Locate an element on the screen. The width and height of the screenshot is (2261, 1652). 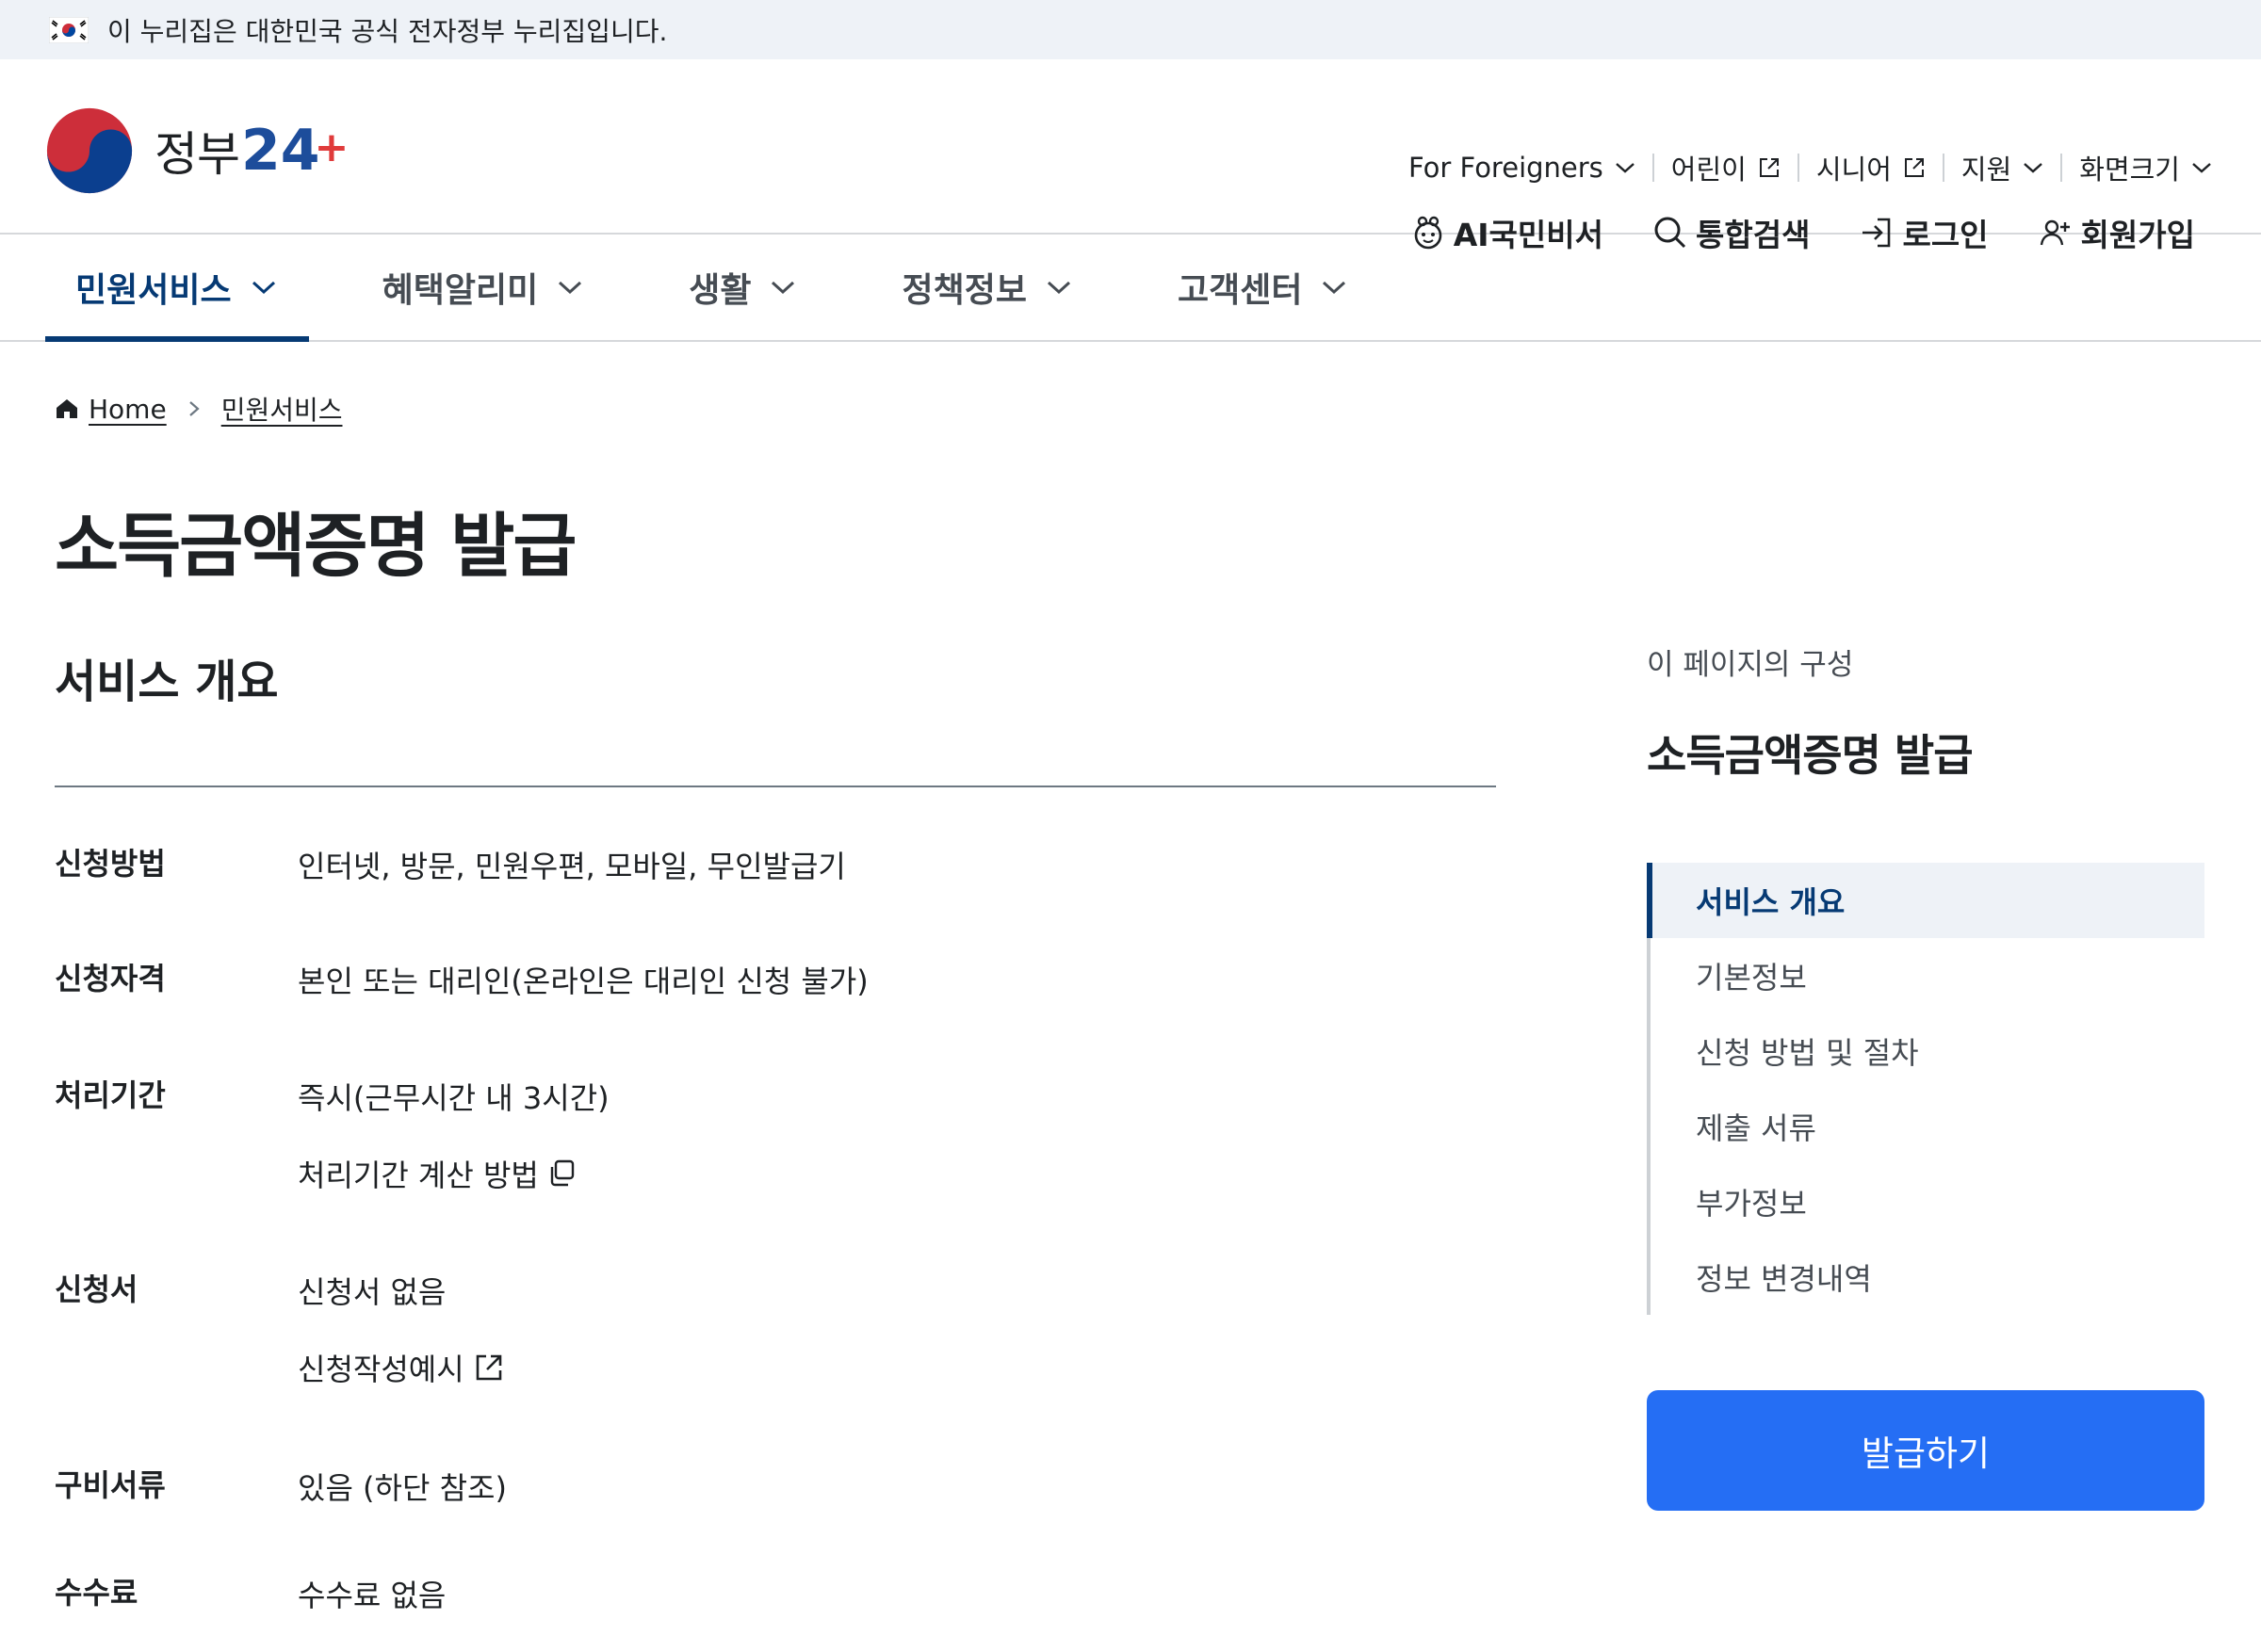
korea-flag-icon is located at coordinates (68, 29).